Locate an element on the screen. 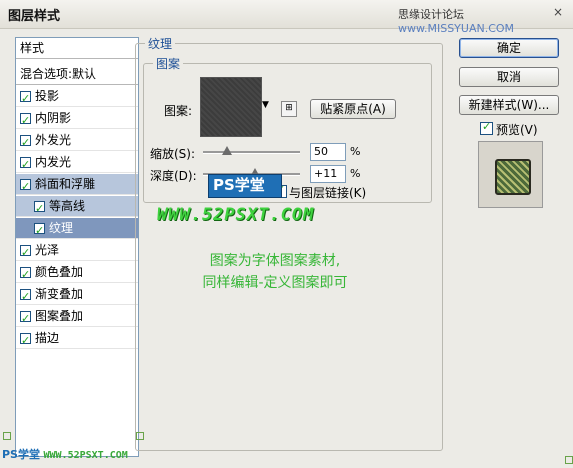  outer-glow-checkbox is located at coordinates (25, 142).